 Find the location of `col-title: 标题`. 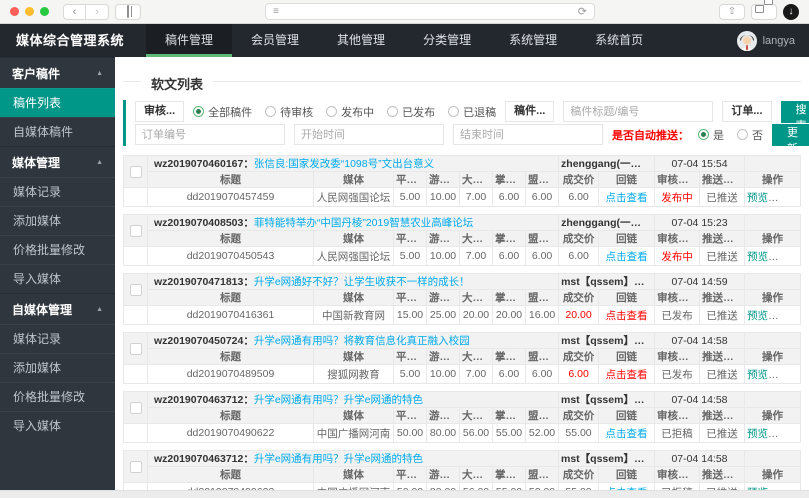

col-title: 标题 is located at coordinates (230, 238).